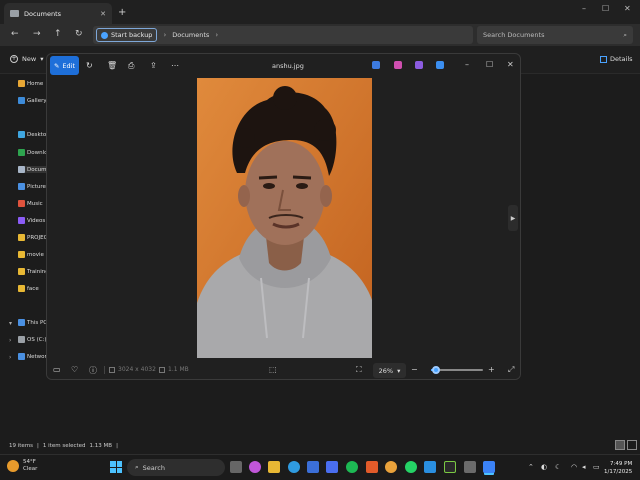  What do you see at coordinates (440, 65) in the screenshot?
I see `onedrive-app-icon` at bounding box center [440, 65].